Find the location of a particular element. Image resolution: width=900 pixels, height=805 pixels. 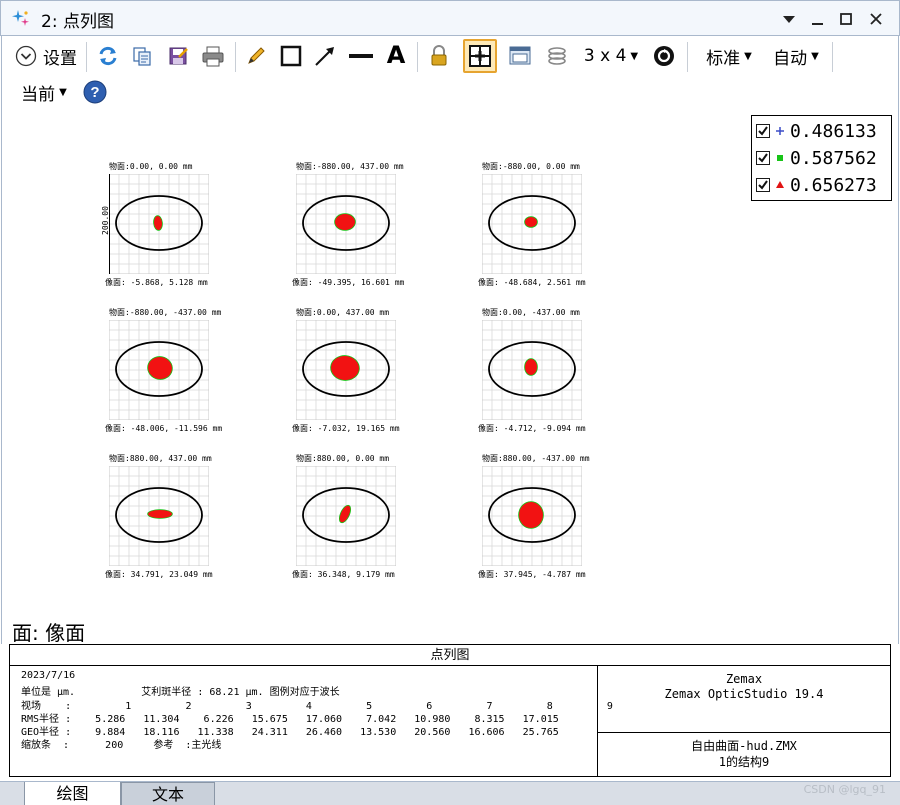

spot-image-label: 像面: -48.006, -11.596 mm is located at coordinates (164, 428).